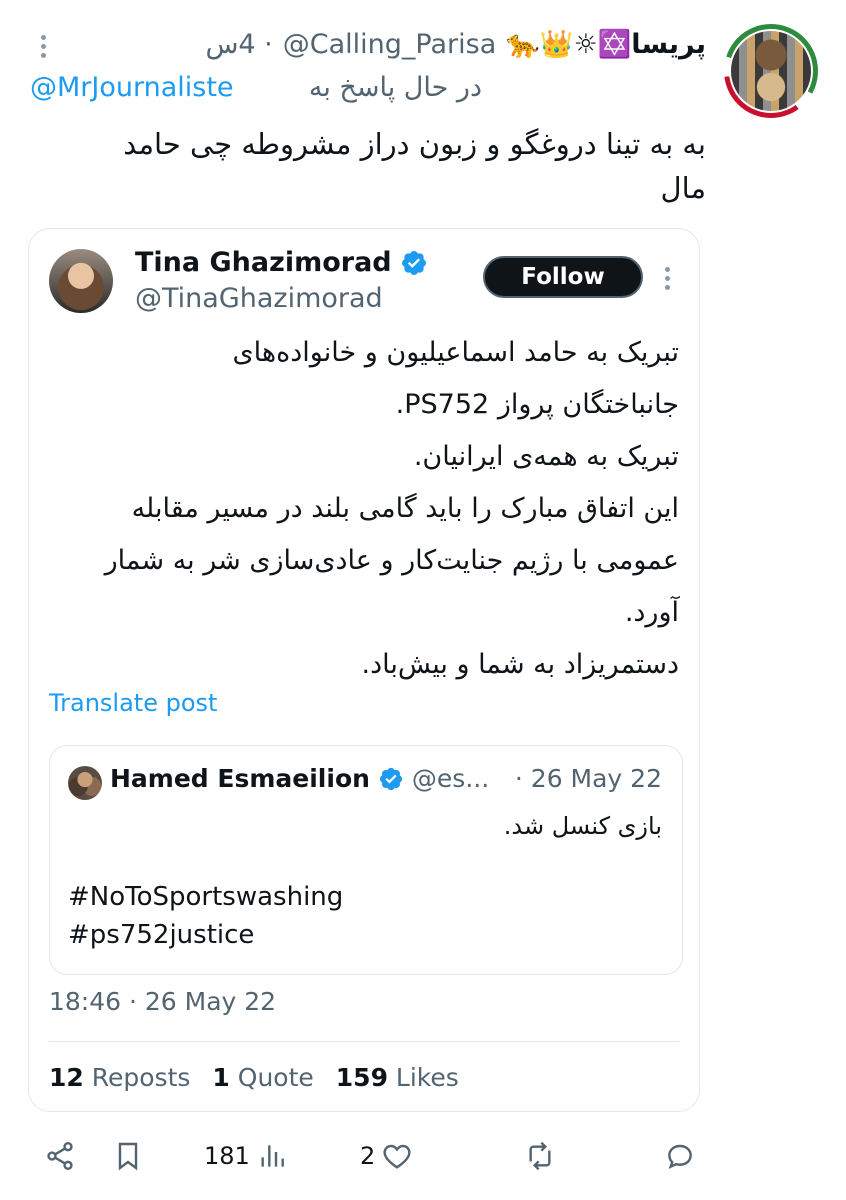  I want to click on like-button: 2, so click(386, 1156).